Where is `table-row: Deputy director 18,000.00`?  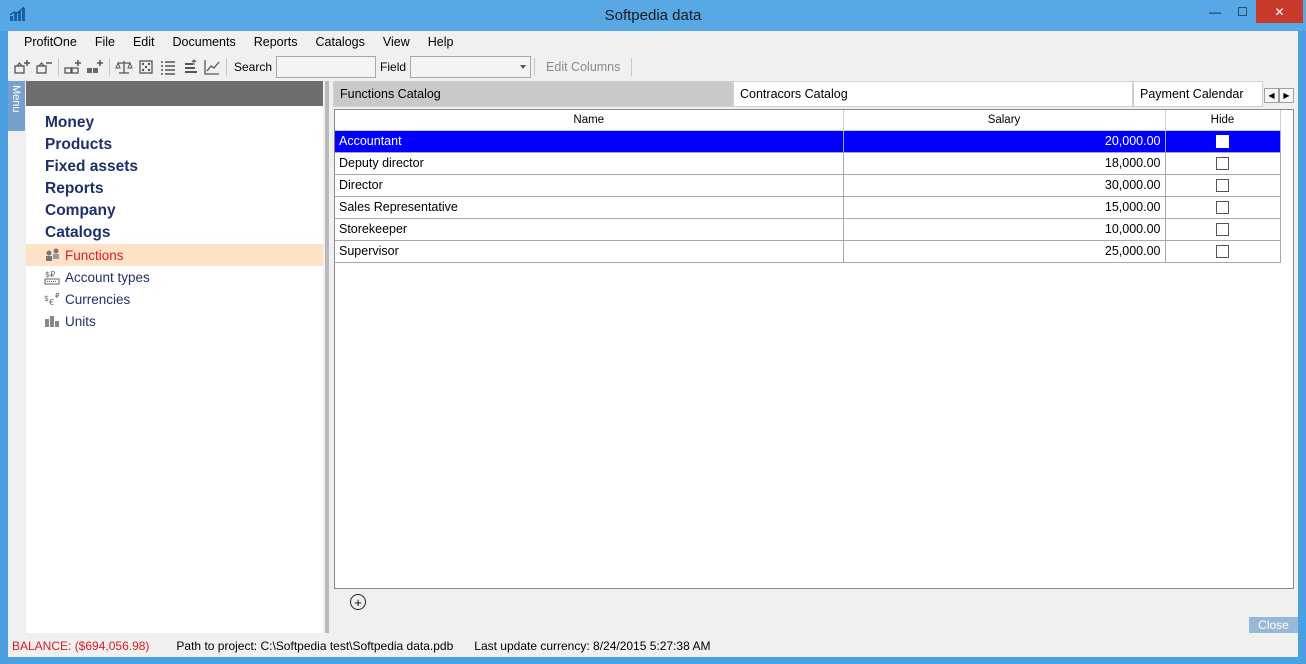 table-row: Deputy director 18,000.00 is located at coordinates (808, 163).